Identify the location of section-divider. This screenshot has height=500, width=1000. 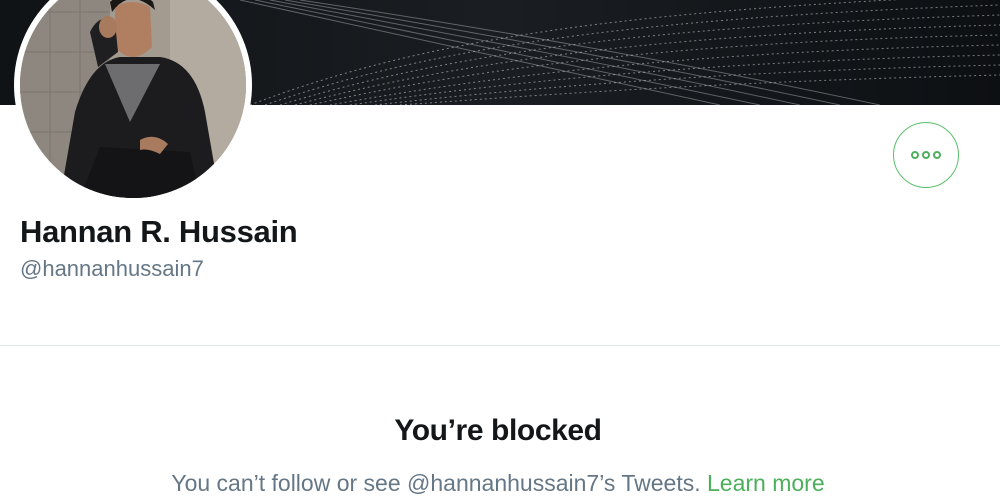
(500, 345).